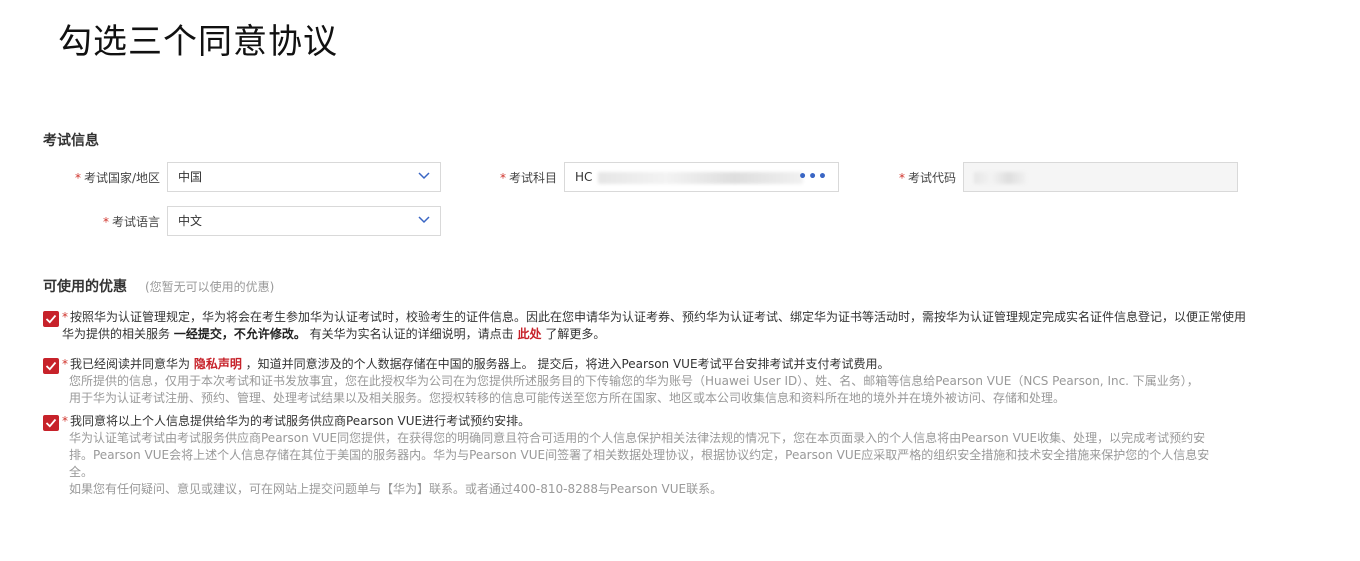 This screenshot has width=1360, height=561. I want to click on agreement-1-body-b: 有关华为实名认证的详细说明，请点击, so click(411, 334).